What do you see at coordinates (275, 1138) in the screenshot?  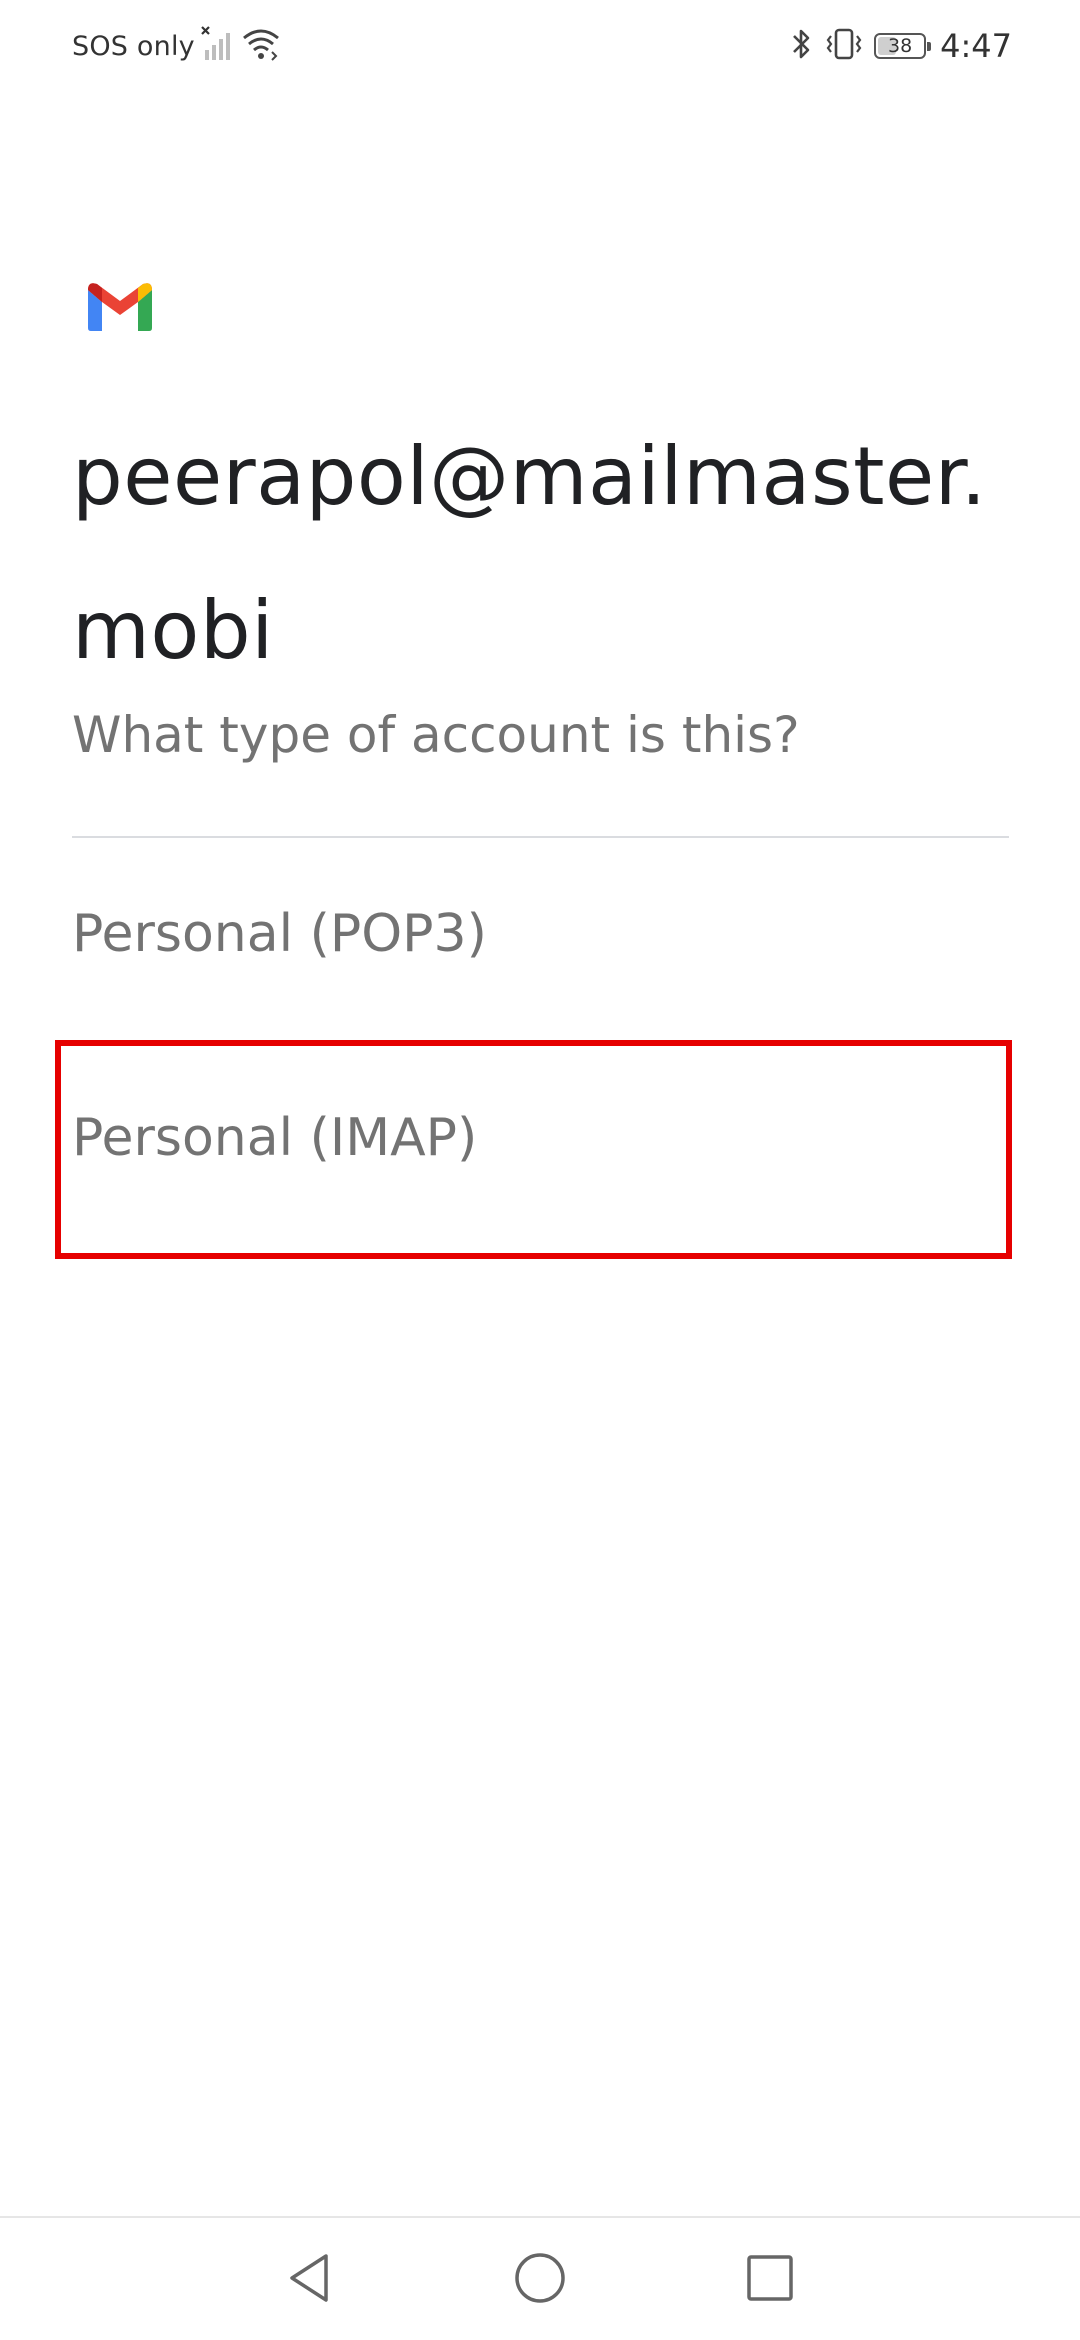 I see `option-label: Personal (IMAP)` at bounding box center [275, 1138].